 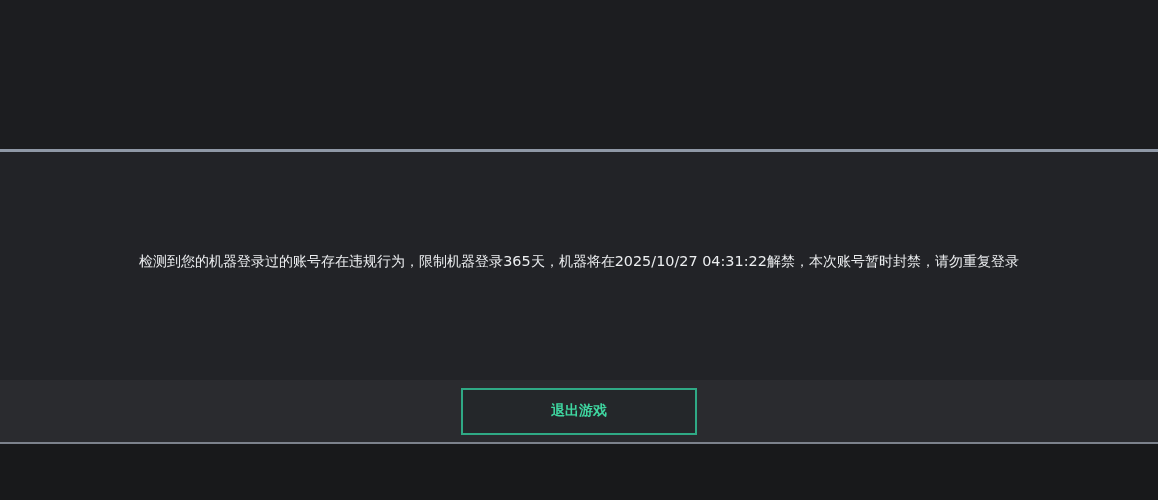 What do you see at coordinates (579, 411) in the screenshot?
I see `exit-game-button: 退出游戏` at bounding box center [579, 411].